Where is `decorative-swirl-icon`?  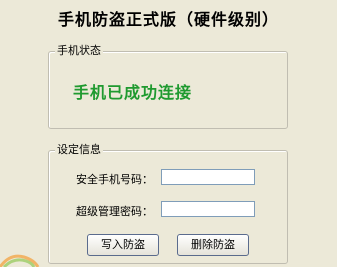
decorative-swirl-icon is located at coordinates (22, 259).